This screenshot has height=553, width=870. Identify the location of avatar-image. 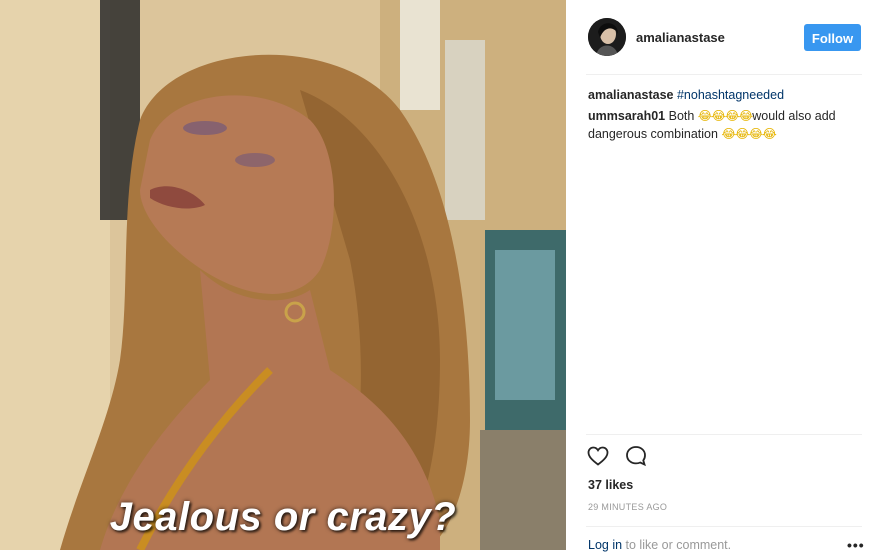
(607, 37).